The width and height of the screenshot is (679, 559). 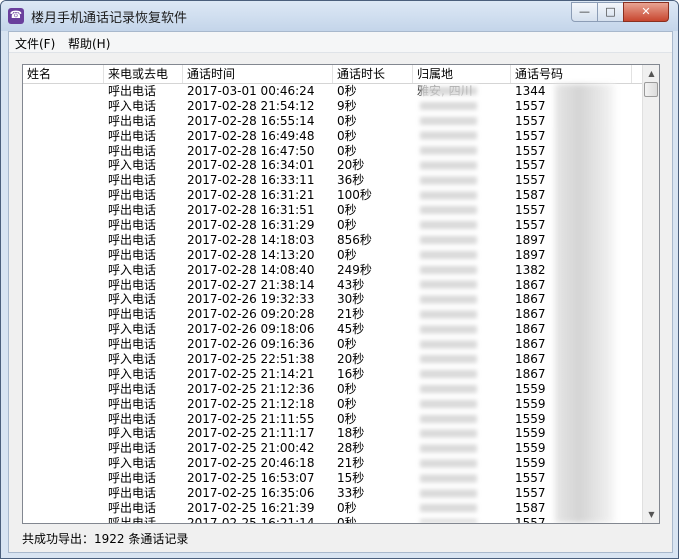 I want to click on scroll-down-icon: ▼, so click(x=651, y=514).